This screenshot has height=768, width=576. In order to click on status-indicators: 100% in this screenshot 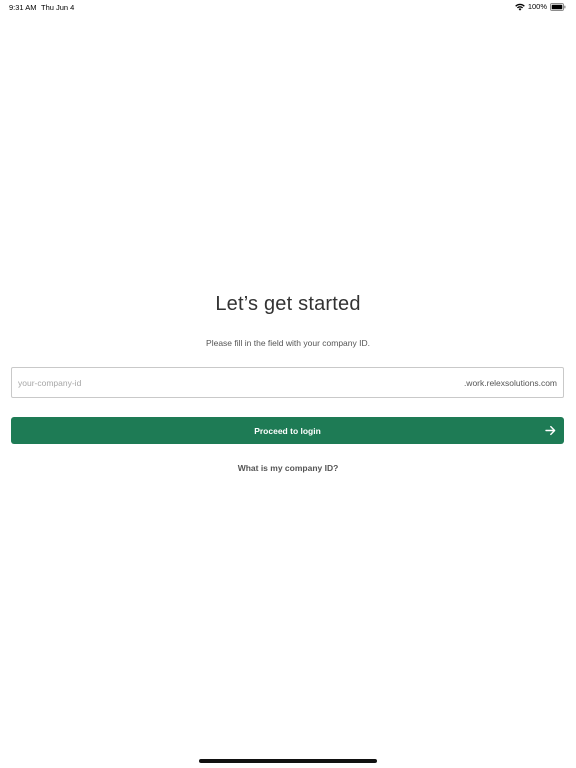, I will do `click(540, 6)`.